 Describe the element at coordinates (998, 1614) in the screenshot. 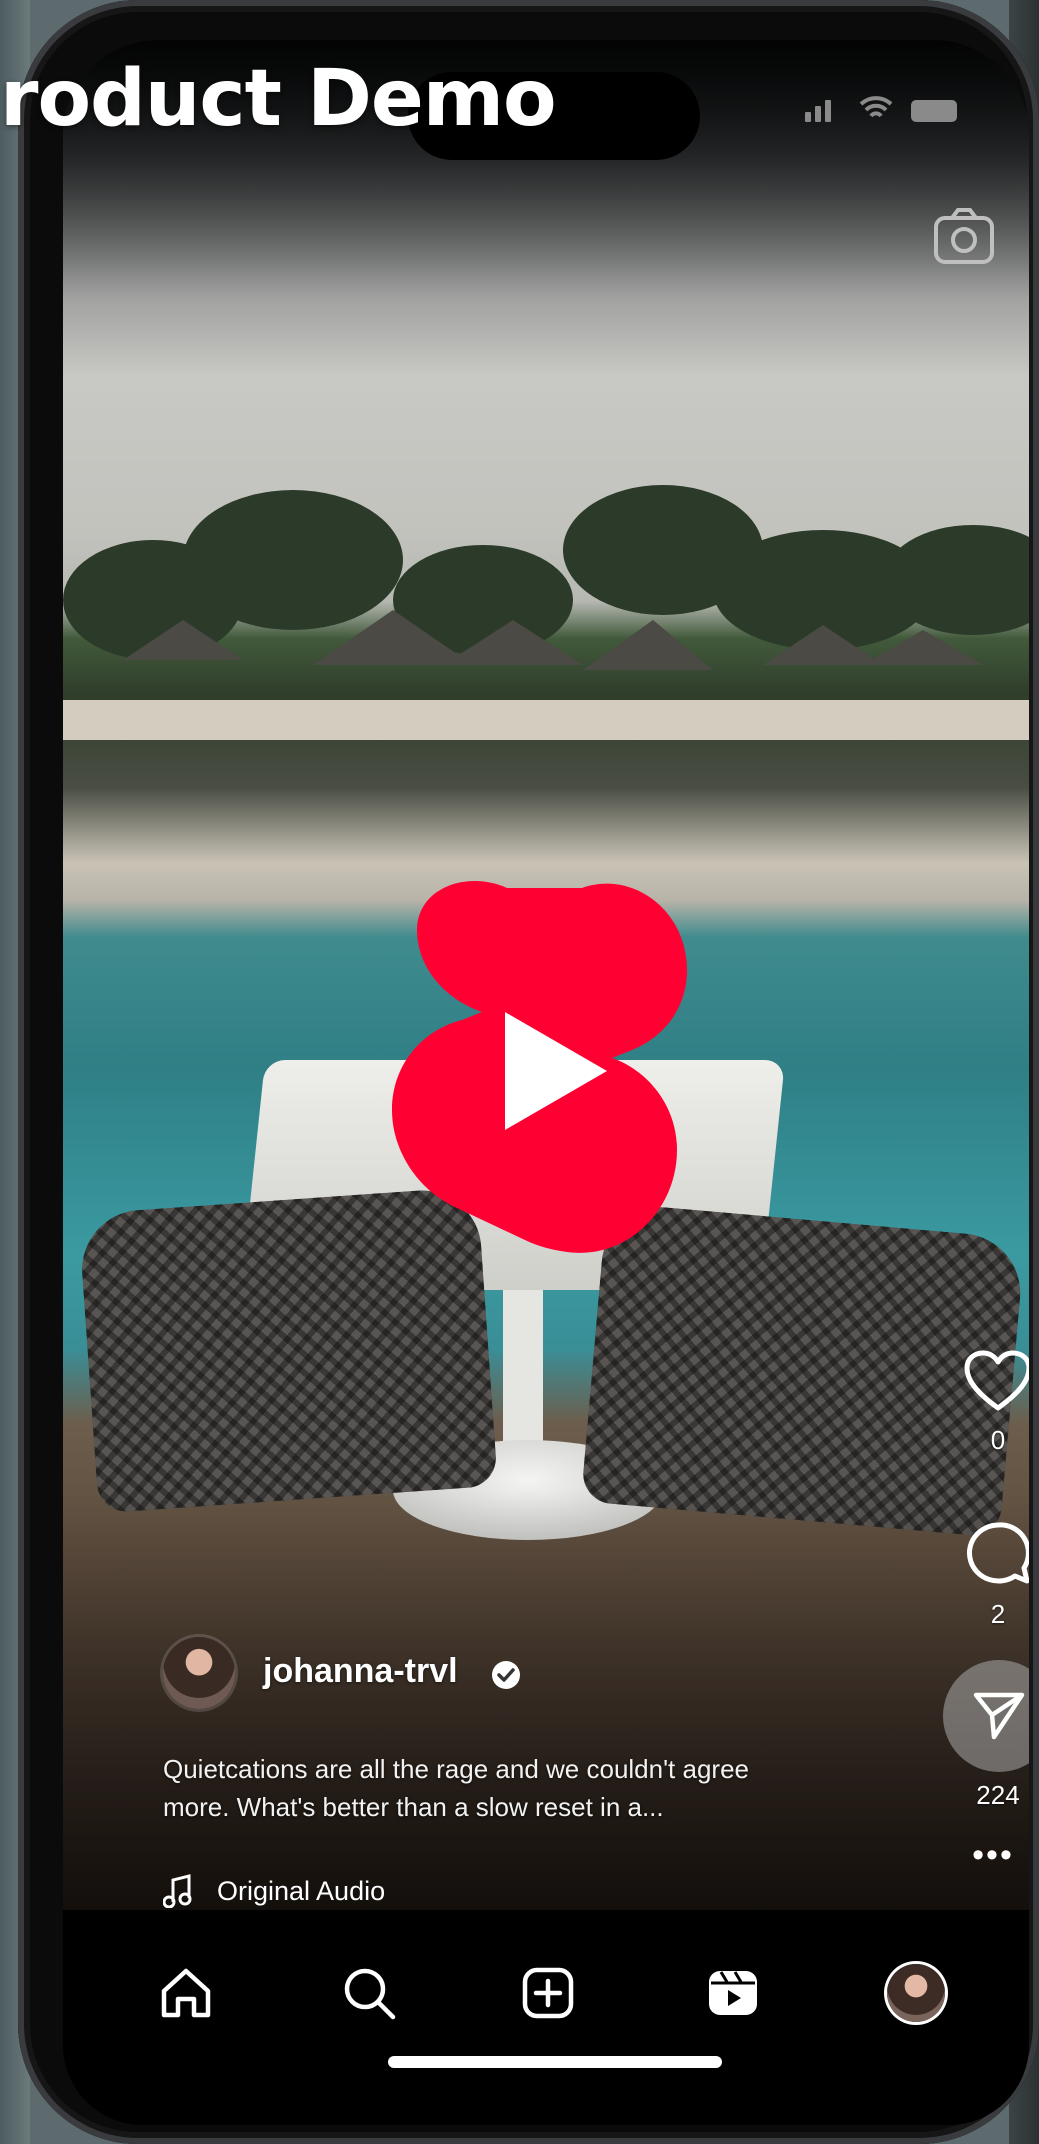

I see `comment-count: 2` at that location.